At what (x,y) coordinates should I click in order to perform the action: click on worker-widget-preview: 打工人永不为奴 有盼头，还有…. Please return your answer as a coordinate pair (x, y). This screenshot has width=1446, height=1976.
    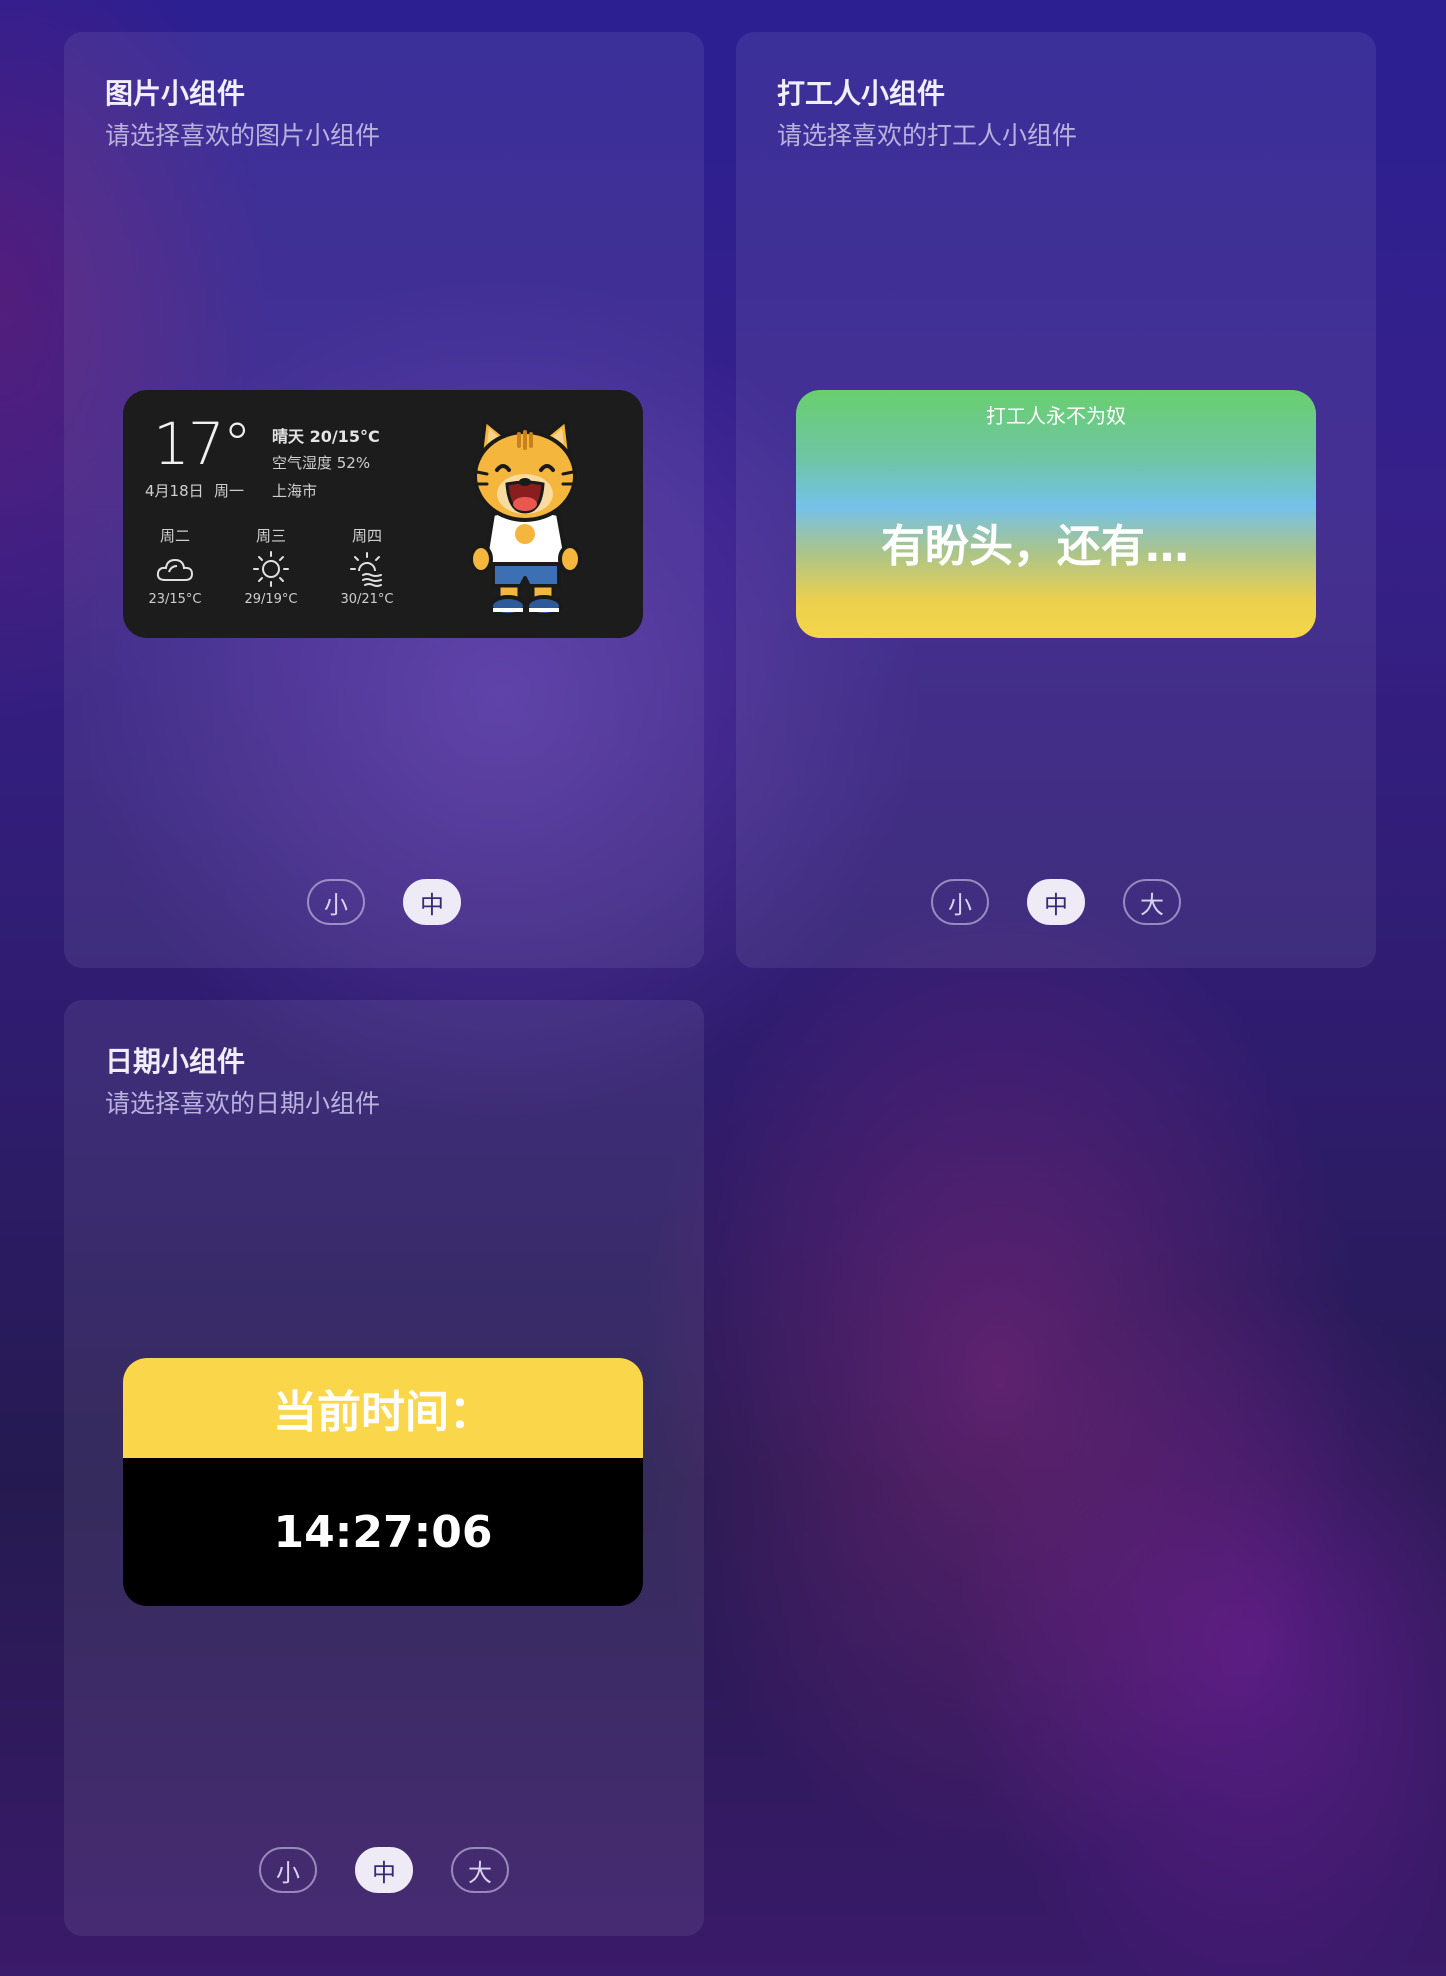
    Looking at the image, I should click on (1056, 514).